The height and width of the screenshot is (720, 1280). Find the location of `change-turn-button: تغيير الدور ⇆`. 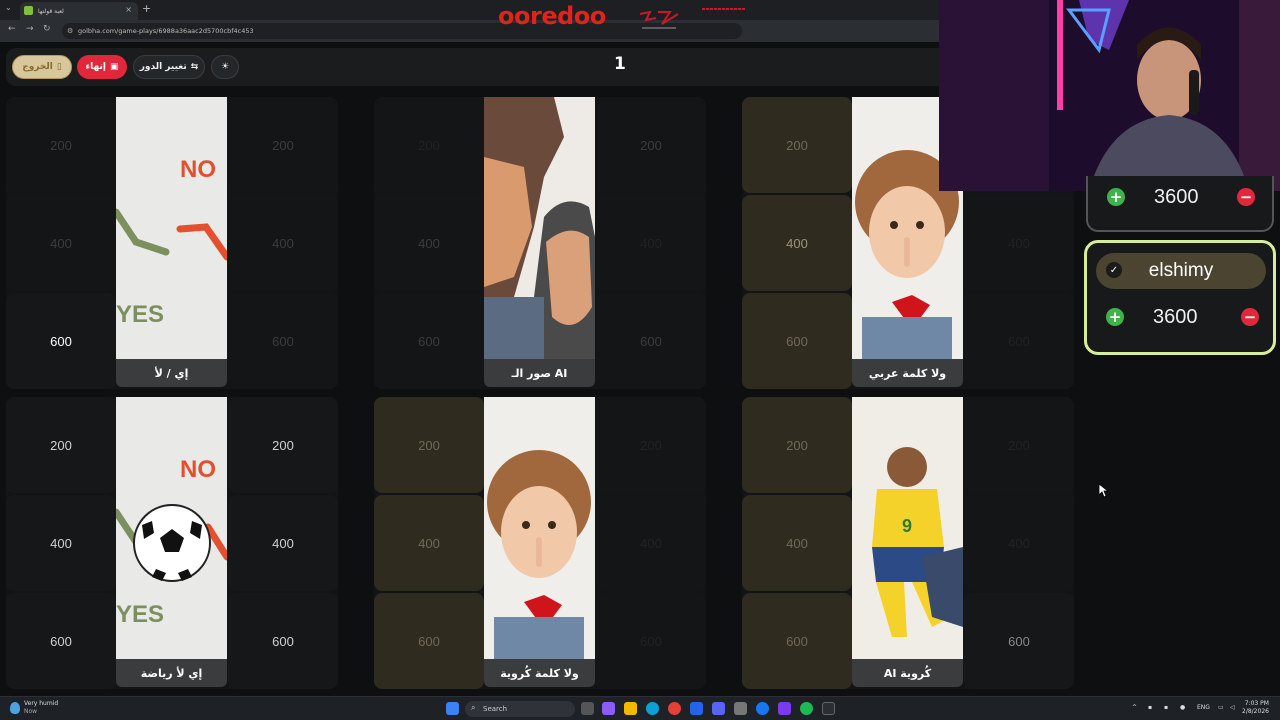

change-turn-button: تغيير الدور ⇆ is located at coordinates (169, 67).